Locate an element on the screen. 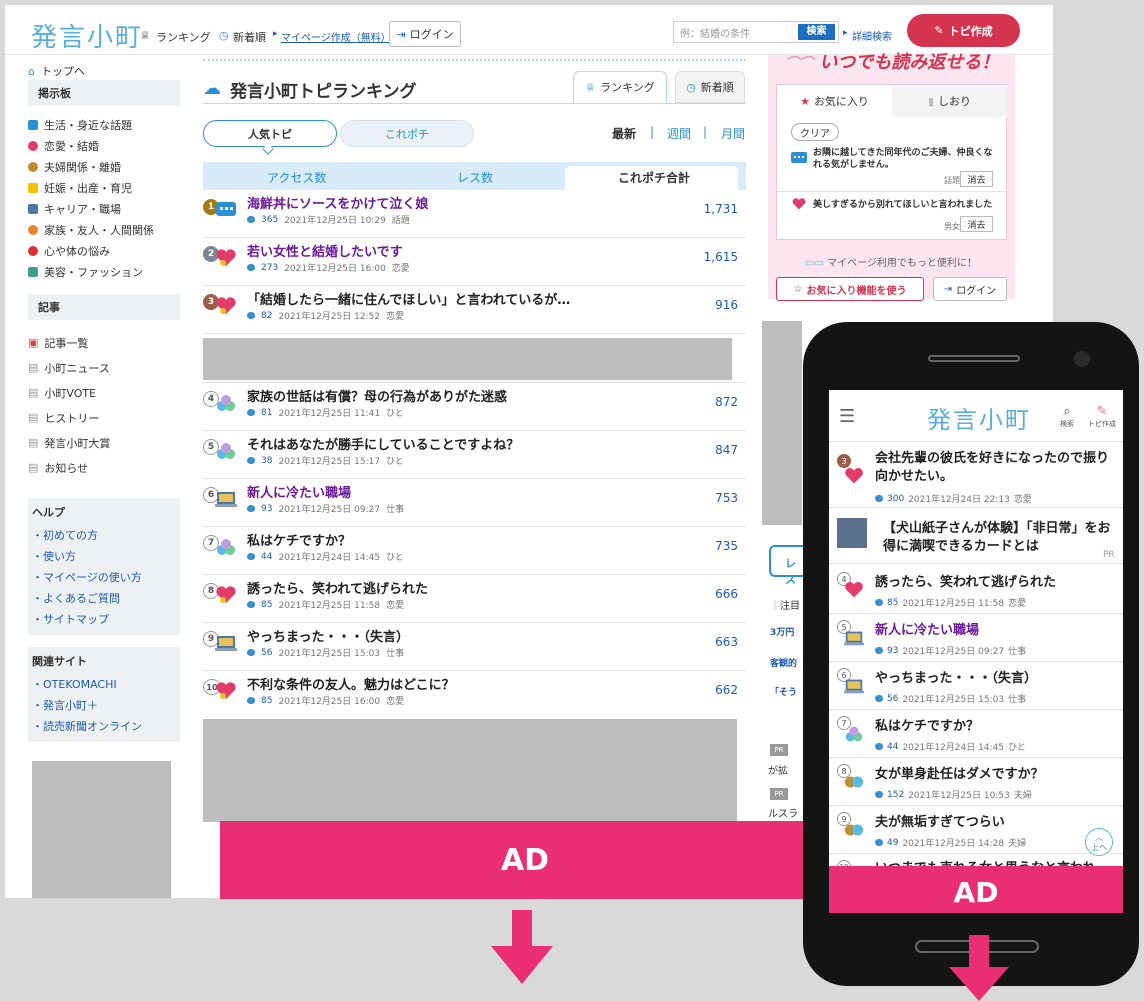 This screenshot has height=1001, width=1144. article-item-vote: ▤ 小町VOTE is located at coordinates (104, 392).